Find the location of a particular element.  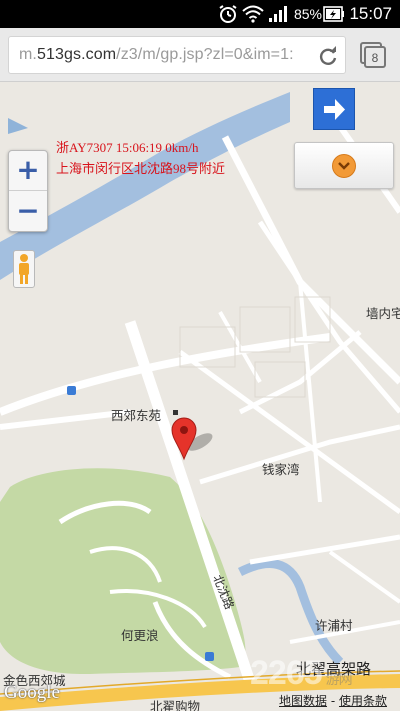

url-host: 513gs.com is located at coordinates (76, 54).